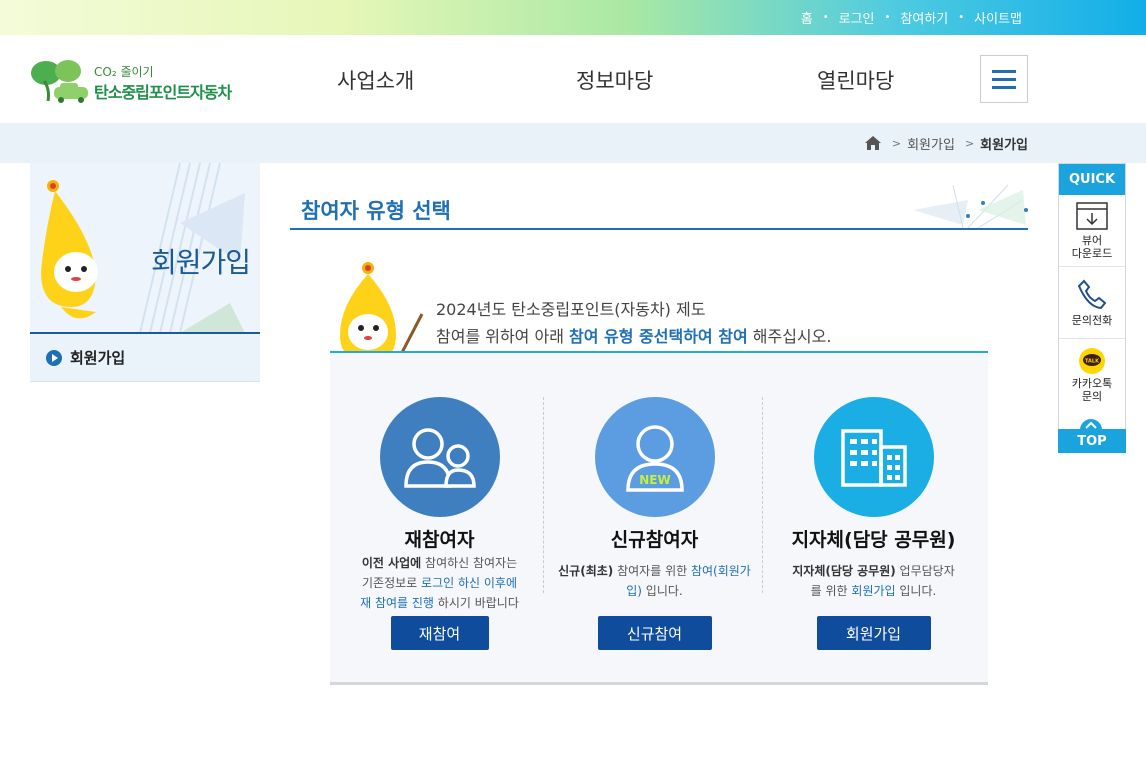  What do you see at coordinates (658, 336) in the screenshot?
I see `intro-highlight: 참여 유형 중선택하여 참여` at bounding box center [658, 336].